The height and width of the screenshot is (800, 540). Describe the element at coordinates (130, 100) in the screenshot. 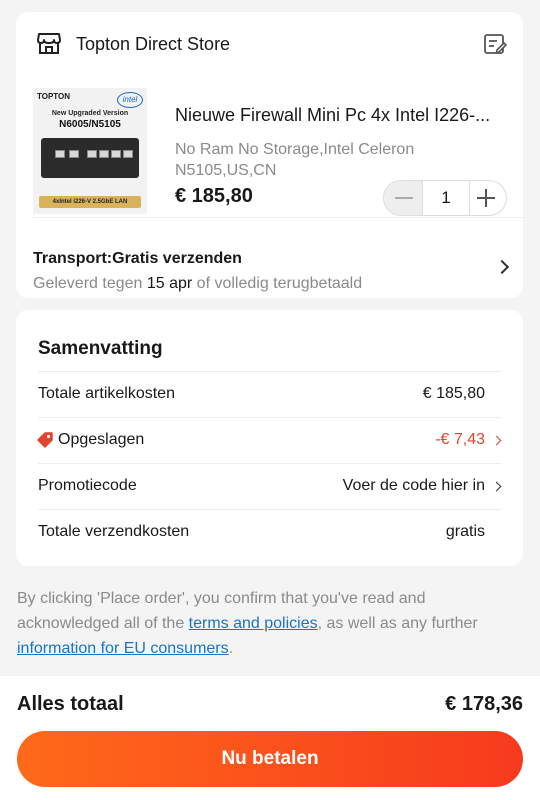

I see `intel-logo: intel` at that location.